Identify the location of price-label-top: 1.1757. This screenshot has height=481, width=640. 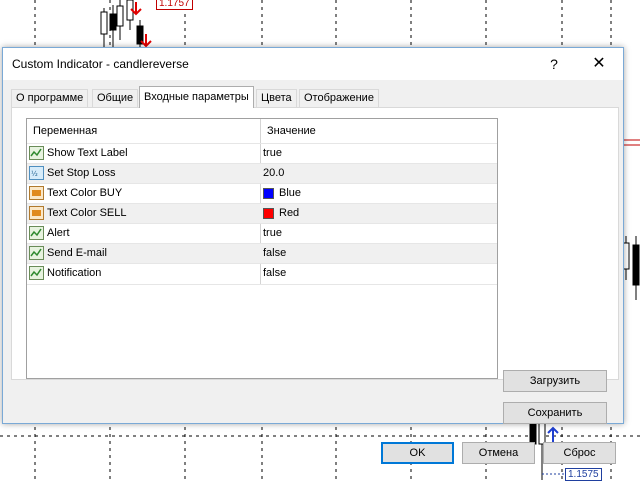
(174, 5).